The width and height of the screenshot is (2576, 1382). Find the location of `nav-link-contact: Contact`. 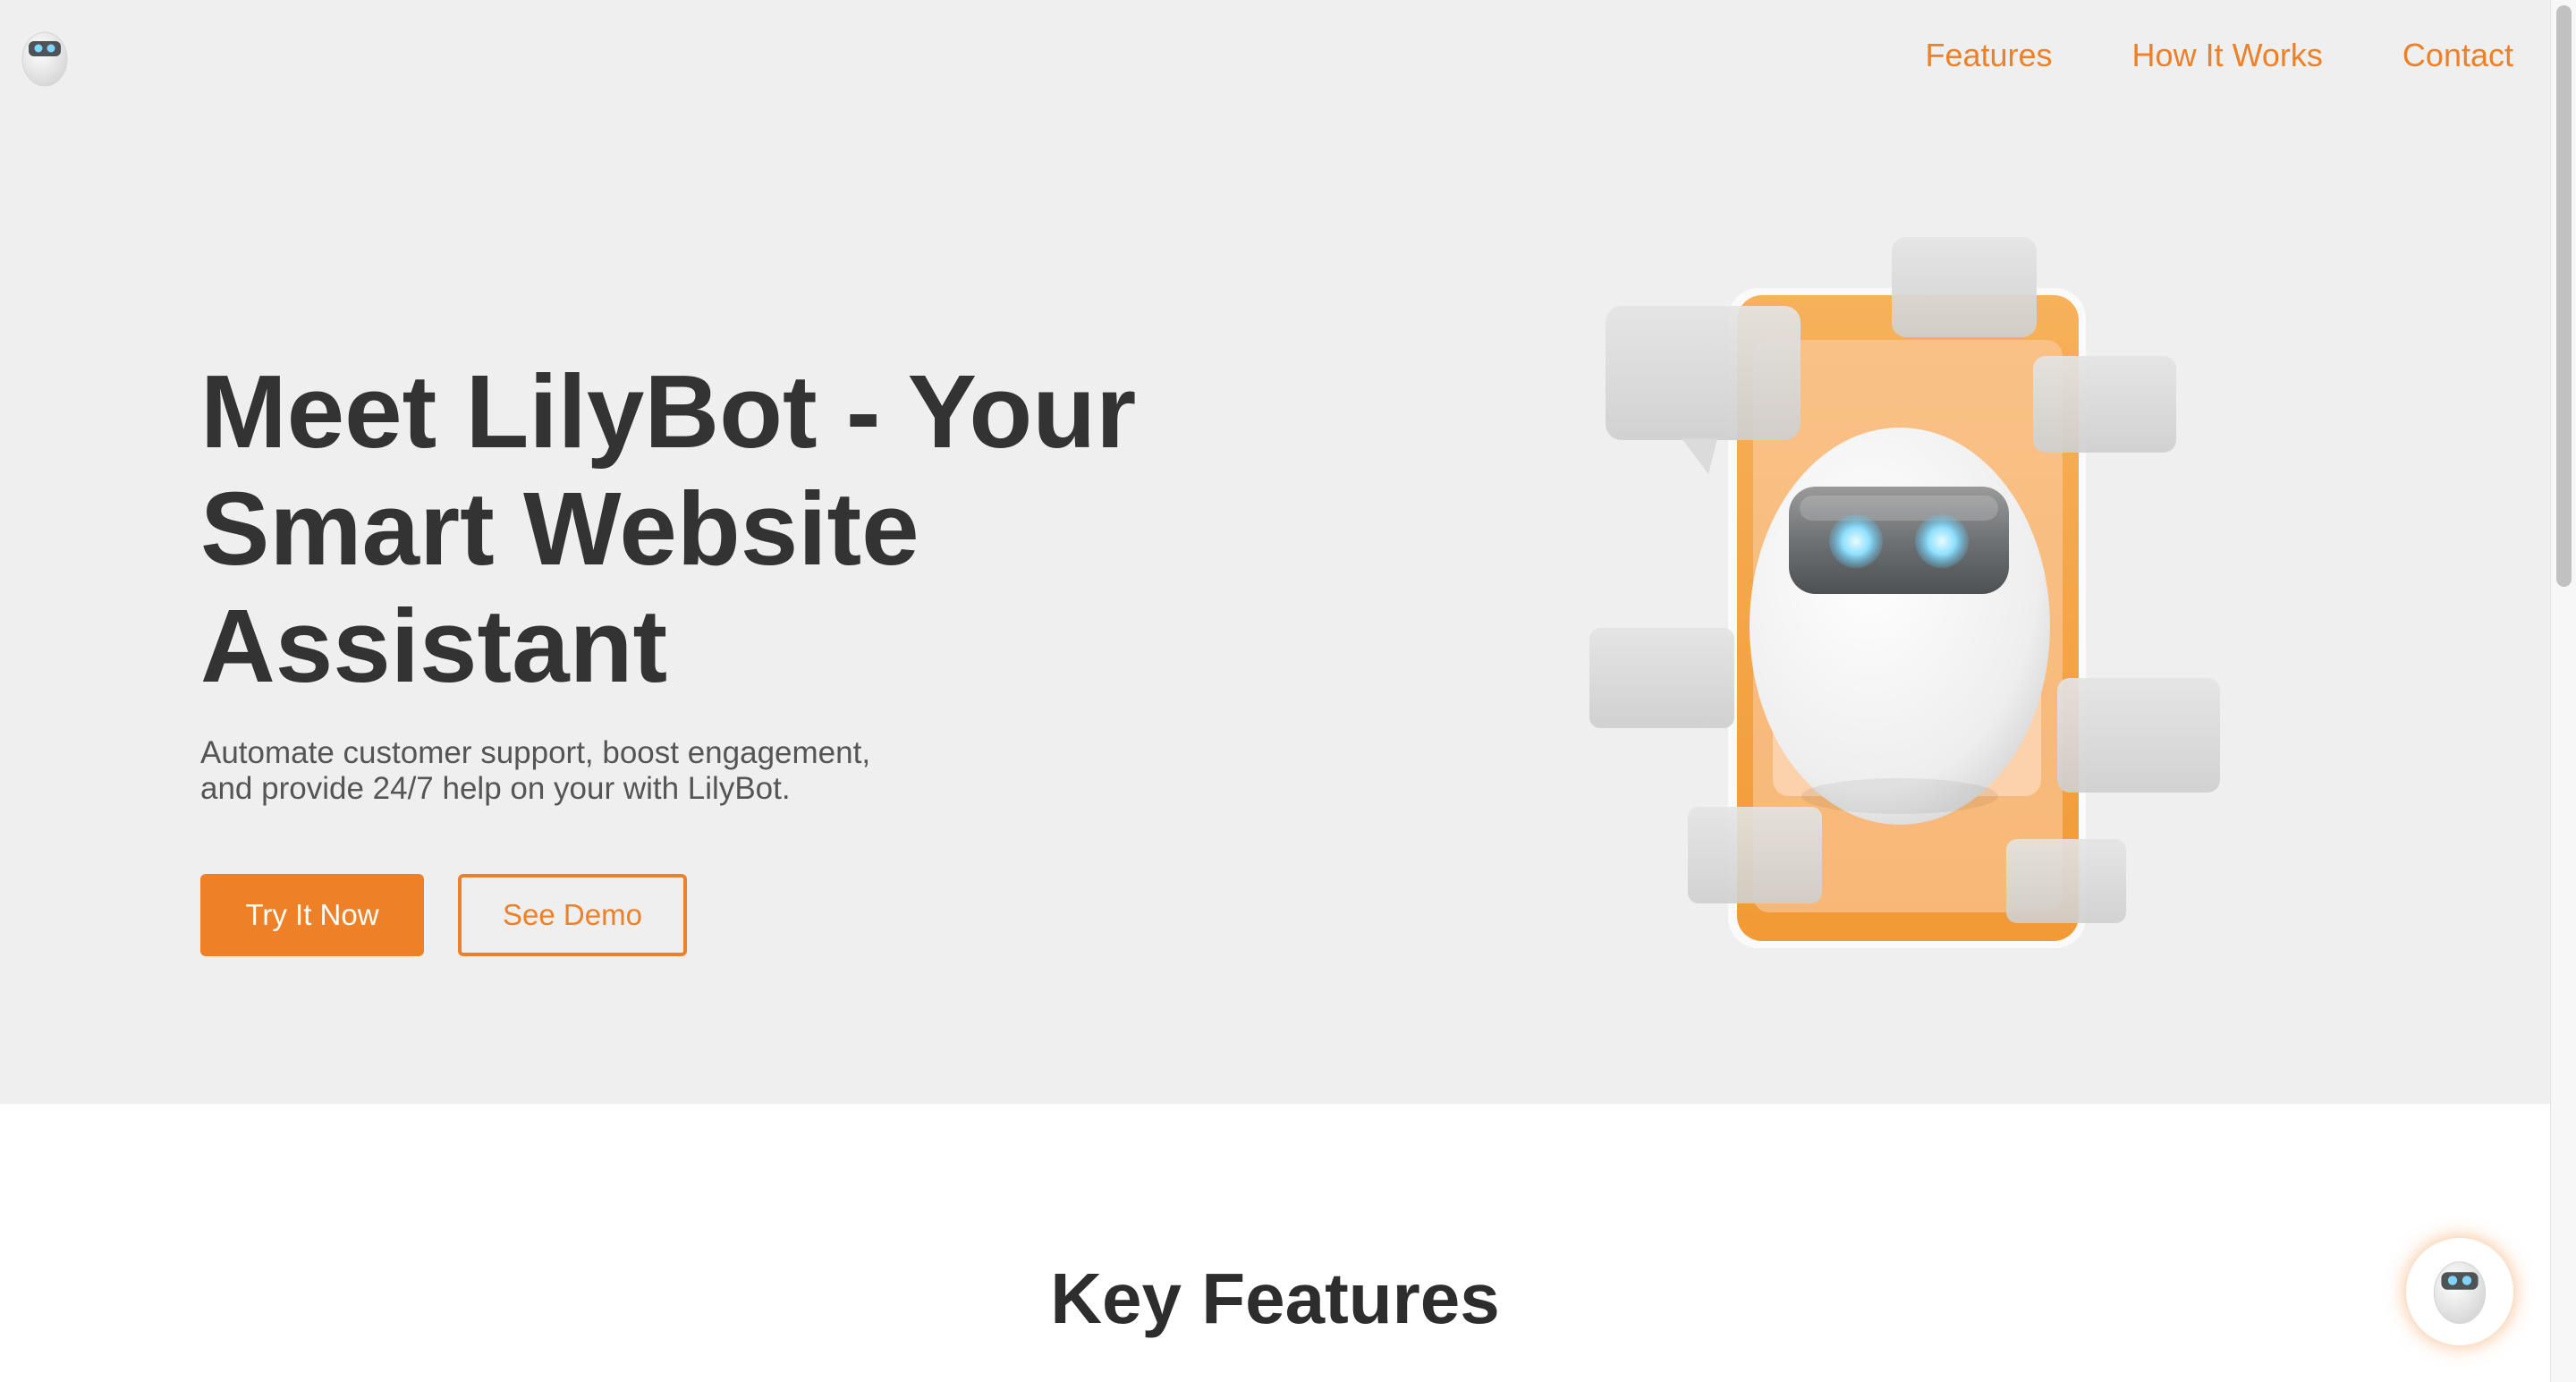

nav-link-contact: Contact is located at coordinates (2457, 56).